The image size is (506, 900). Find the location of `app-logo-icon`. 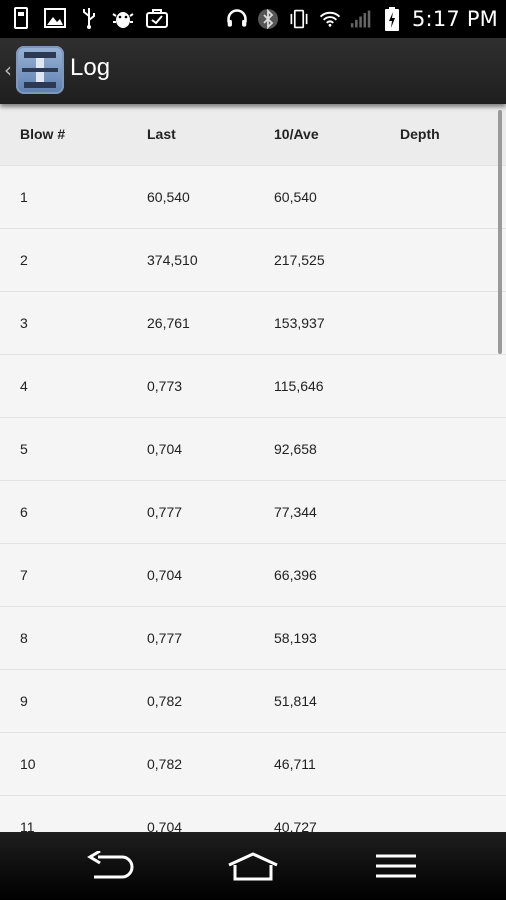

app-logo-icon is located at coordinates (40, 70).